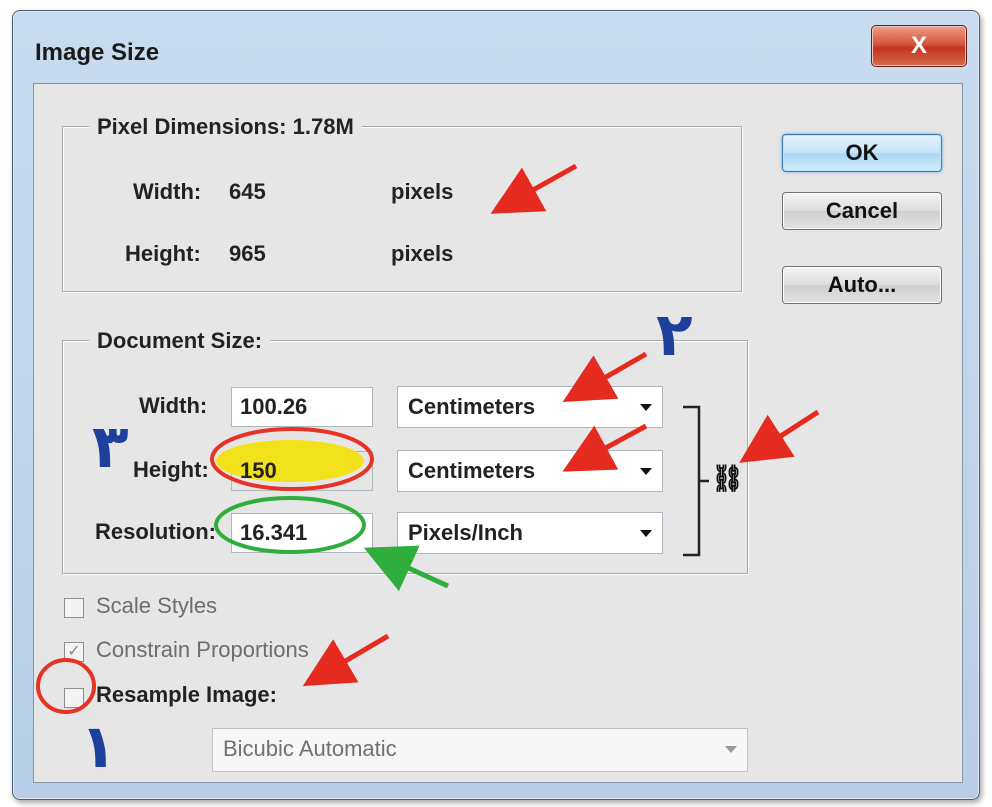 This screenshot has width=992, height=807. I want to click on pixel-height-label: Height:, so click(163, 253).